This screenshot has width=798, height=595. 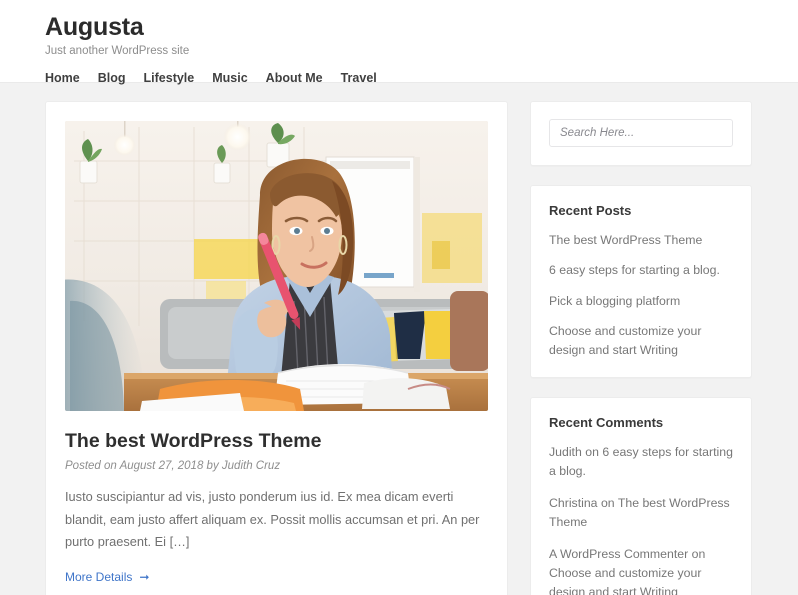 What do you see at coordinates (368, 78) in the screenshot?
I see `nav-item-travel: Travel` at bounding box center [368, 78].